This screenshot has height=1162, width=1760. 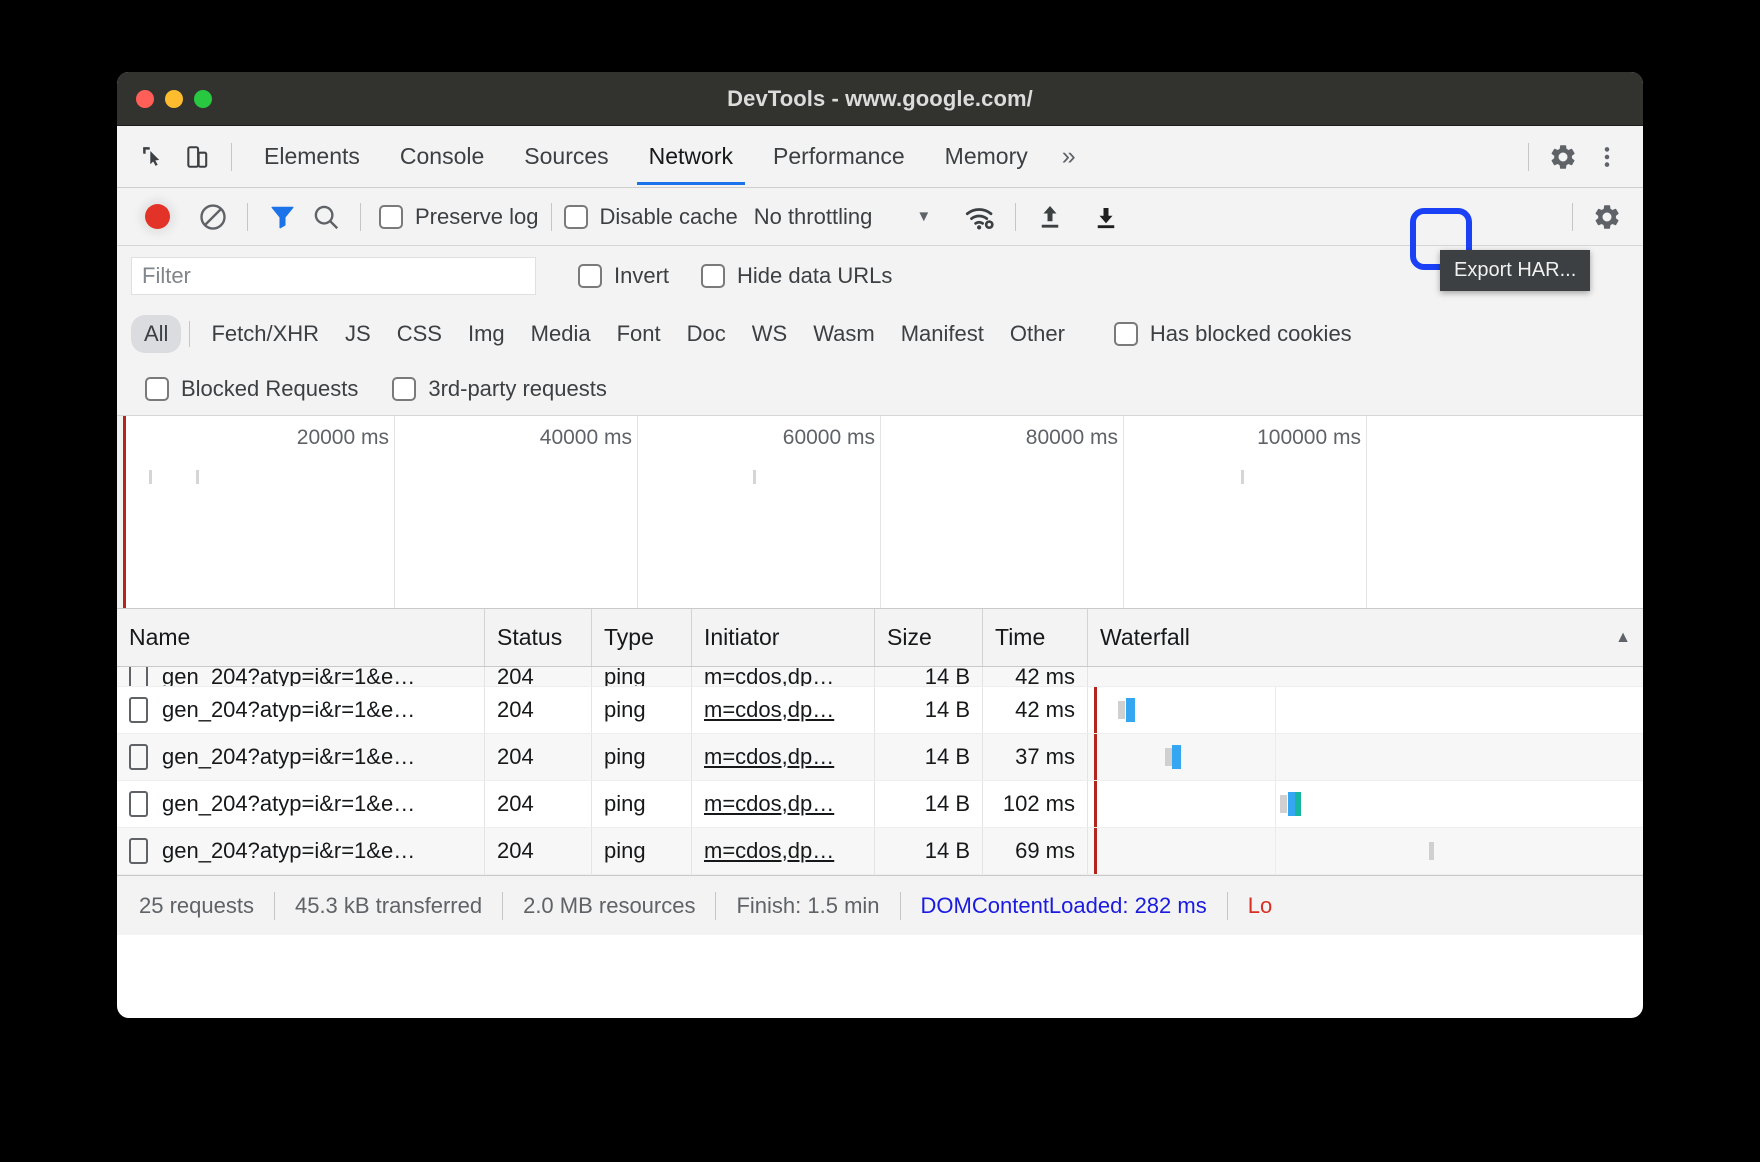 I want to click on row-time: 37 ms, so click(x=1045, y=756).